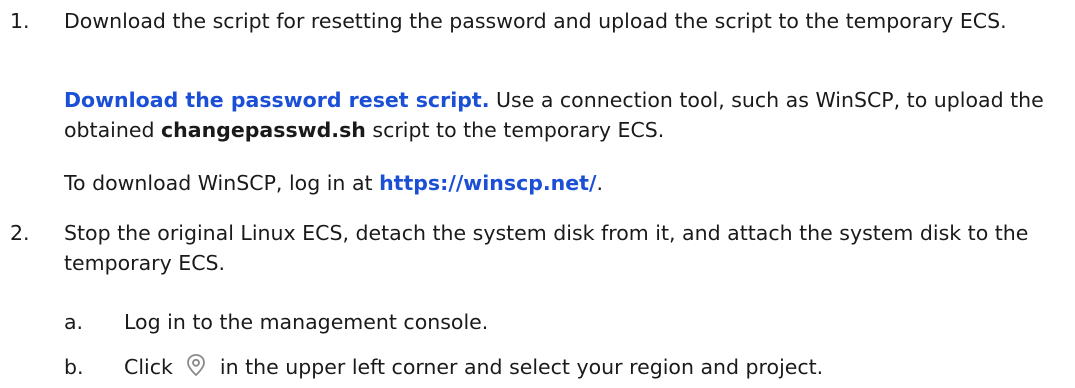 This screenshot has width=1075, height=388. What do you see at coordinates (487, 183) in the screenshot?
I see `winscp-link: https://winscp.net/` at bounding box center [487, 183].